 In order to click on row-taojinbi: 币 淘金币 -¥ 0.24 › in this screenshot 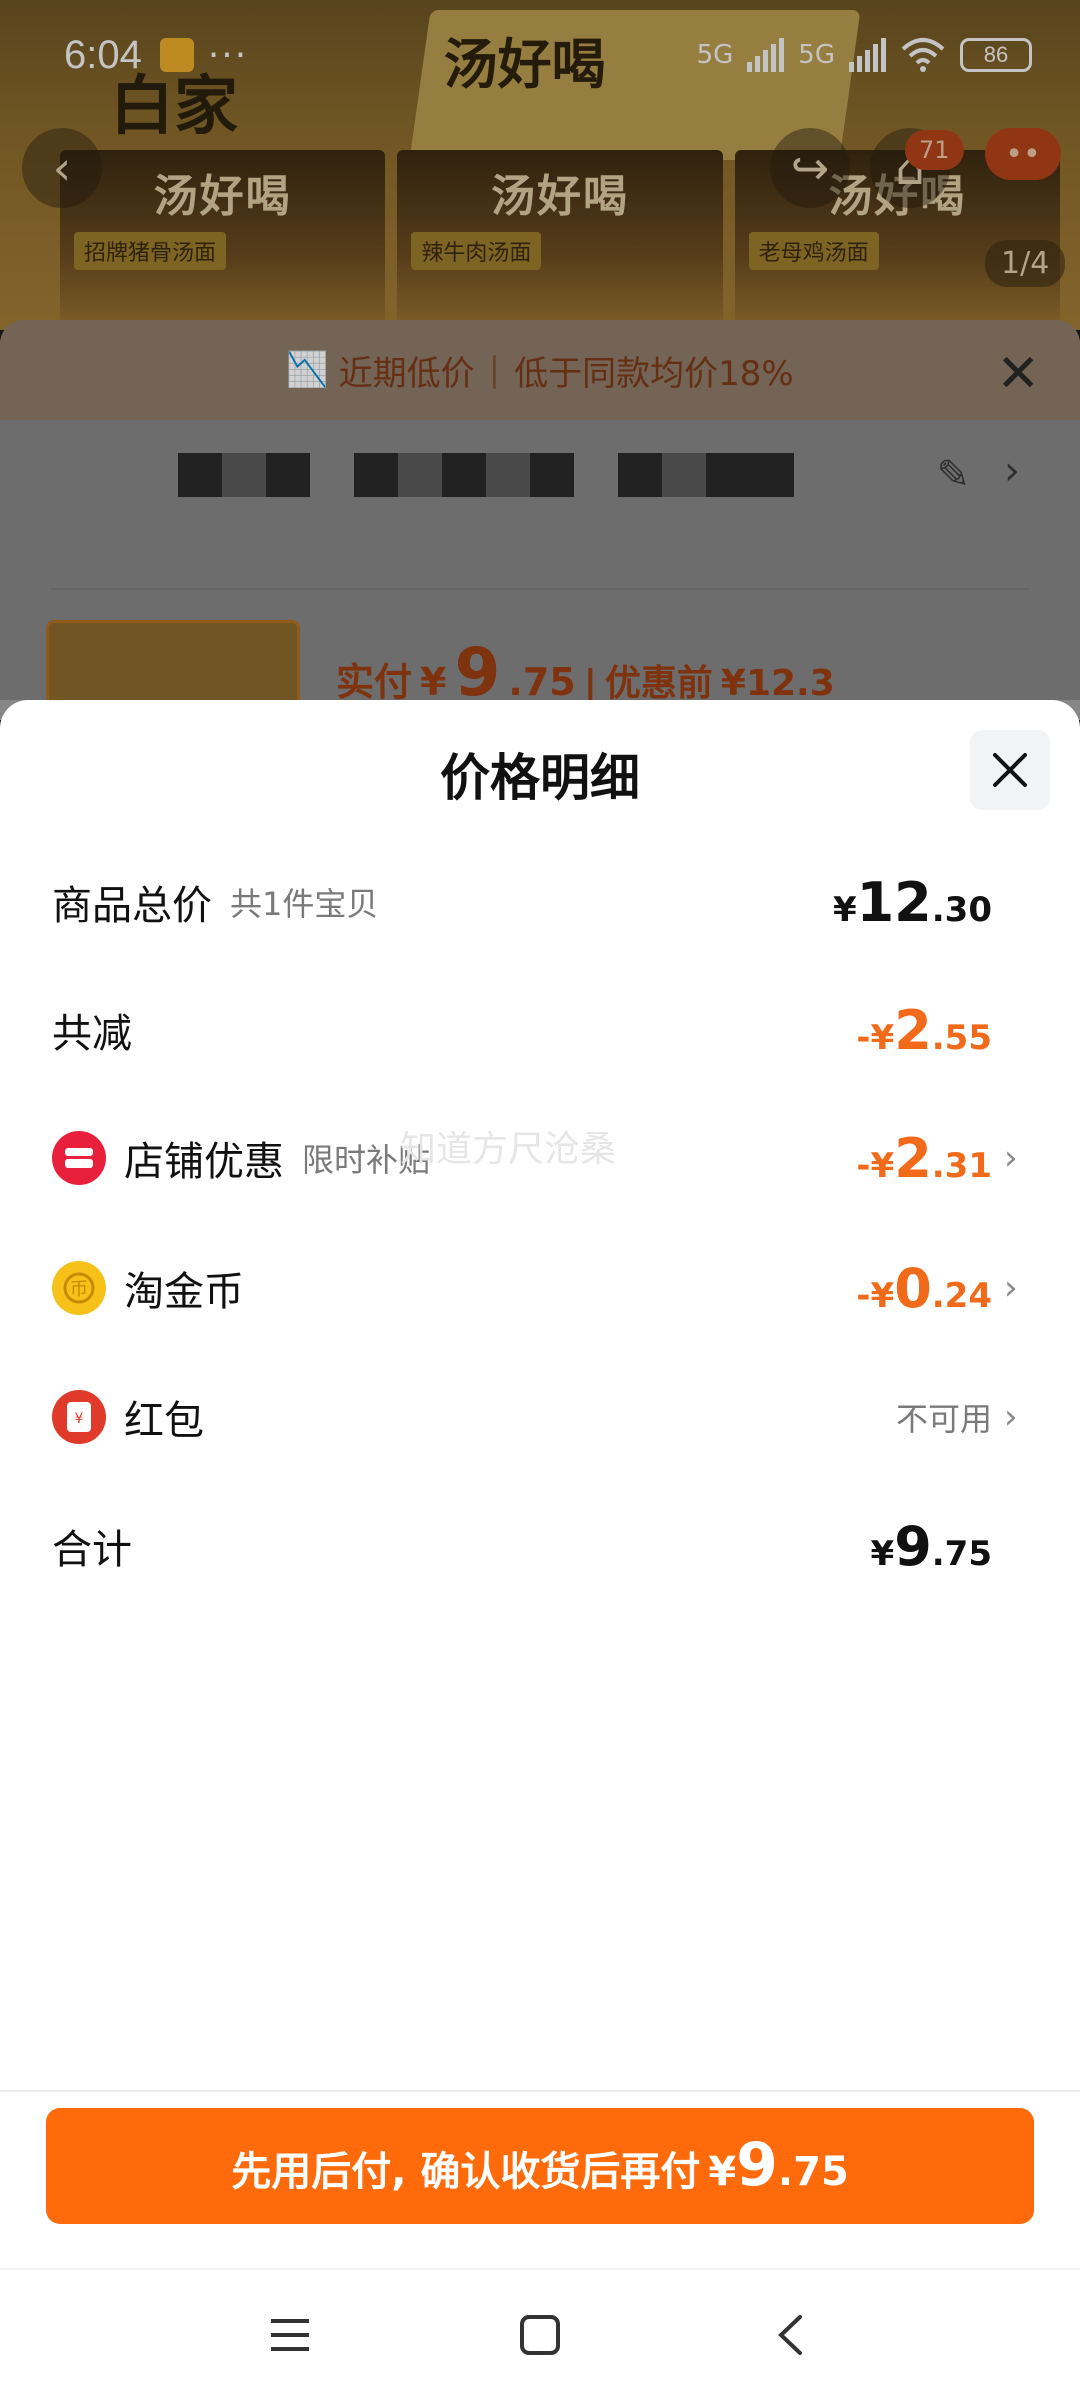, I will do `click(539, 1288)`.